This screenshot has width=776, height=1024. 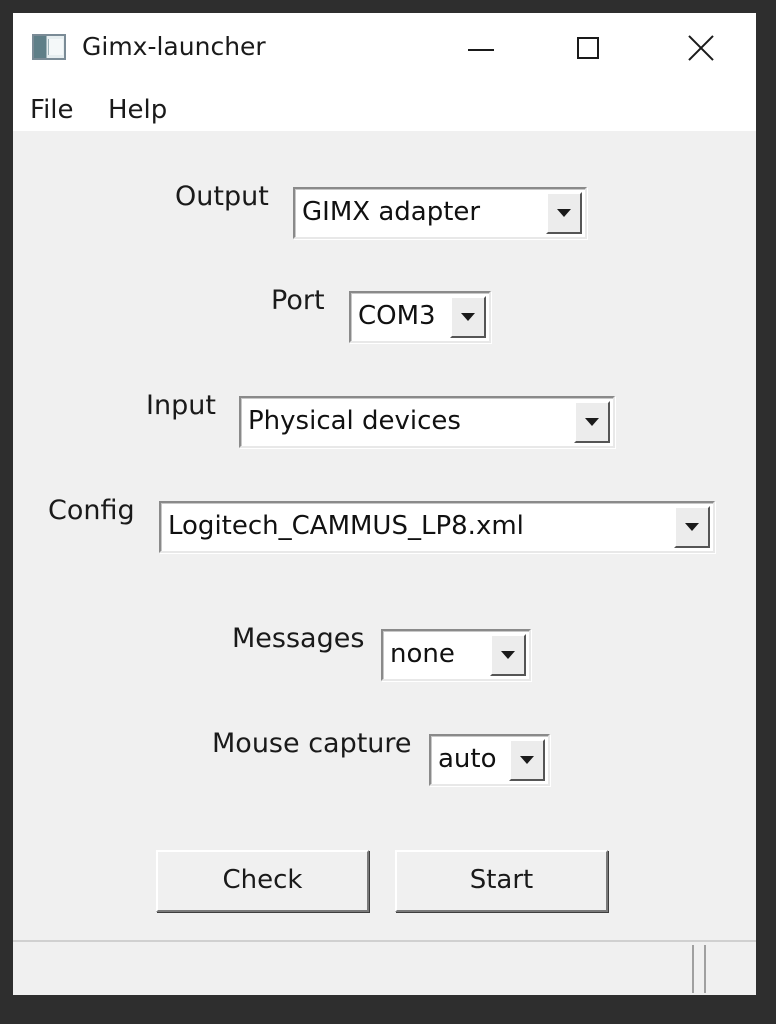 I want to click on status-bar, so click(x=384, y=967).